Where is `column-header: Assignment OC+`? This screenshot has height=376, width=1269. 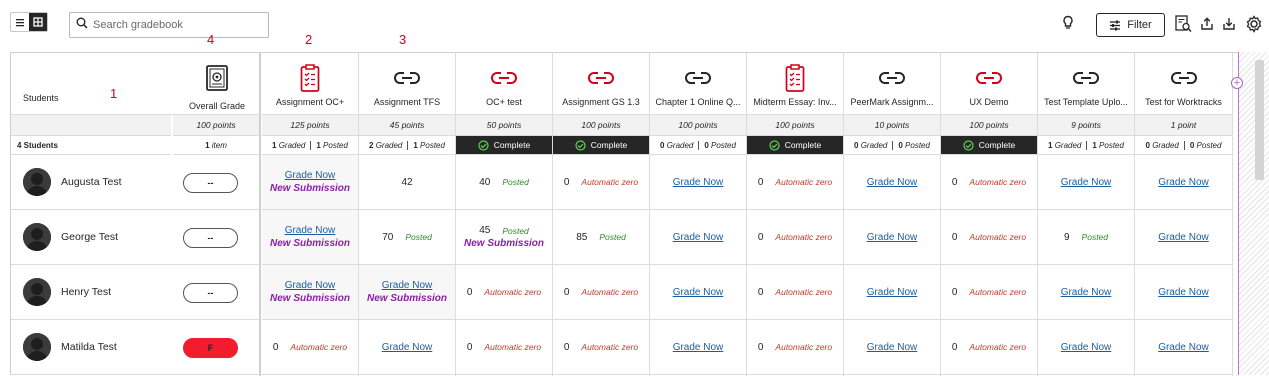
column-header: Assignment OC+ is located at coordinates (310, 84).